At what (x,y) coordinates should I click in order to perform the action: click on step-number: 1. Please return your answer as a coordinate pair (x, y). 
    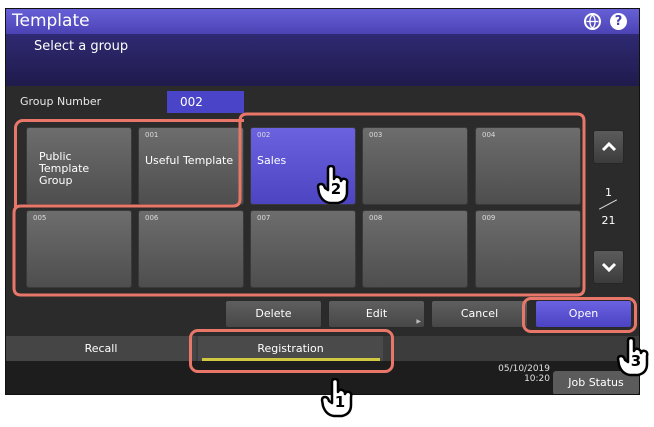
    Looking at the image, I should click on (340, 402).